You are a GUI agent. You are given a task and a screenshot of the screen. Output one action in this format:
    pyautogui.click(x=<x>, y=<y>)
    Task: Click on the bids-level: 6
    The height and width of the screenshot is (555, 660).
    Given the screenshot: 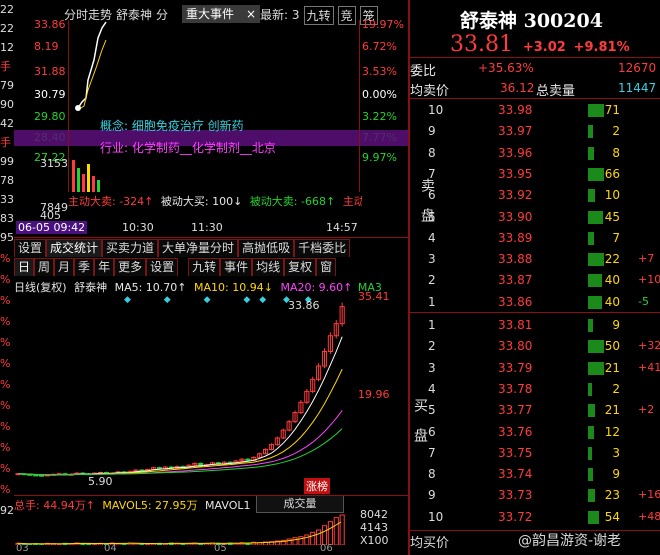 What is the action you would take?
    pyautogui.click(x=432, y=431)
    